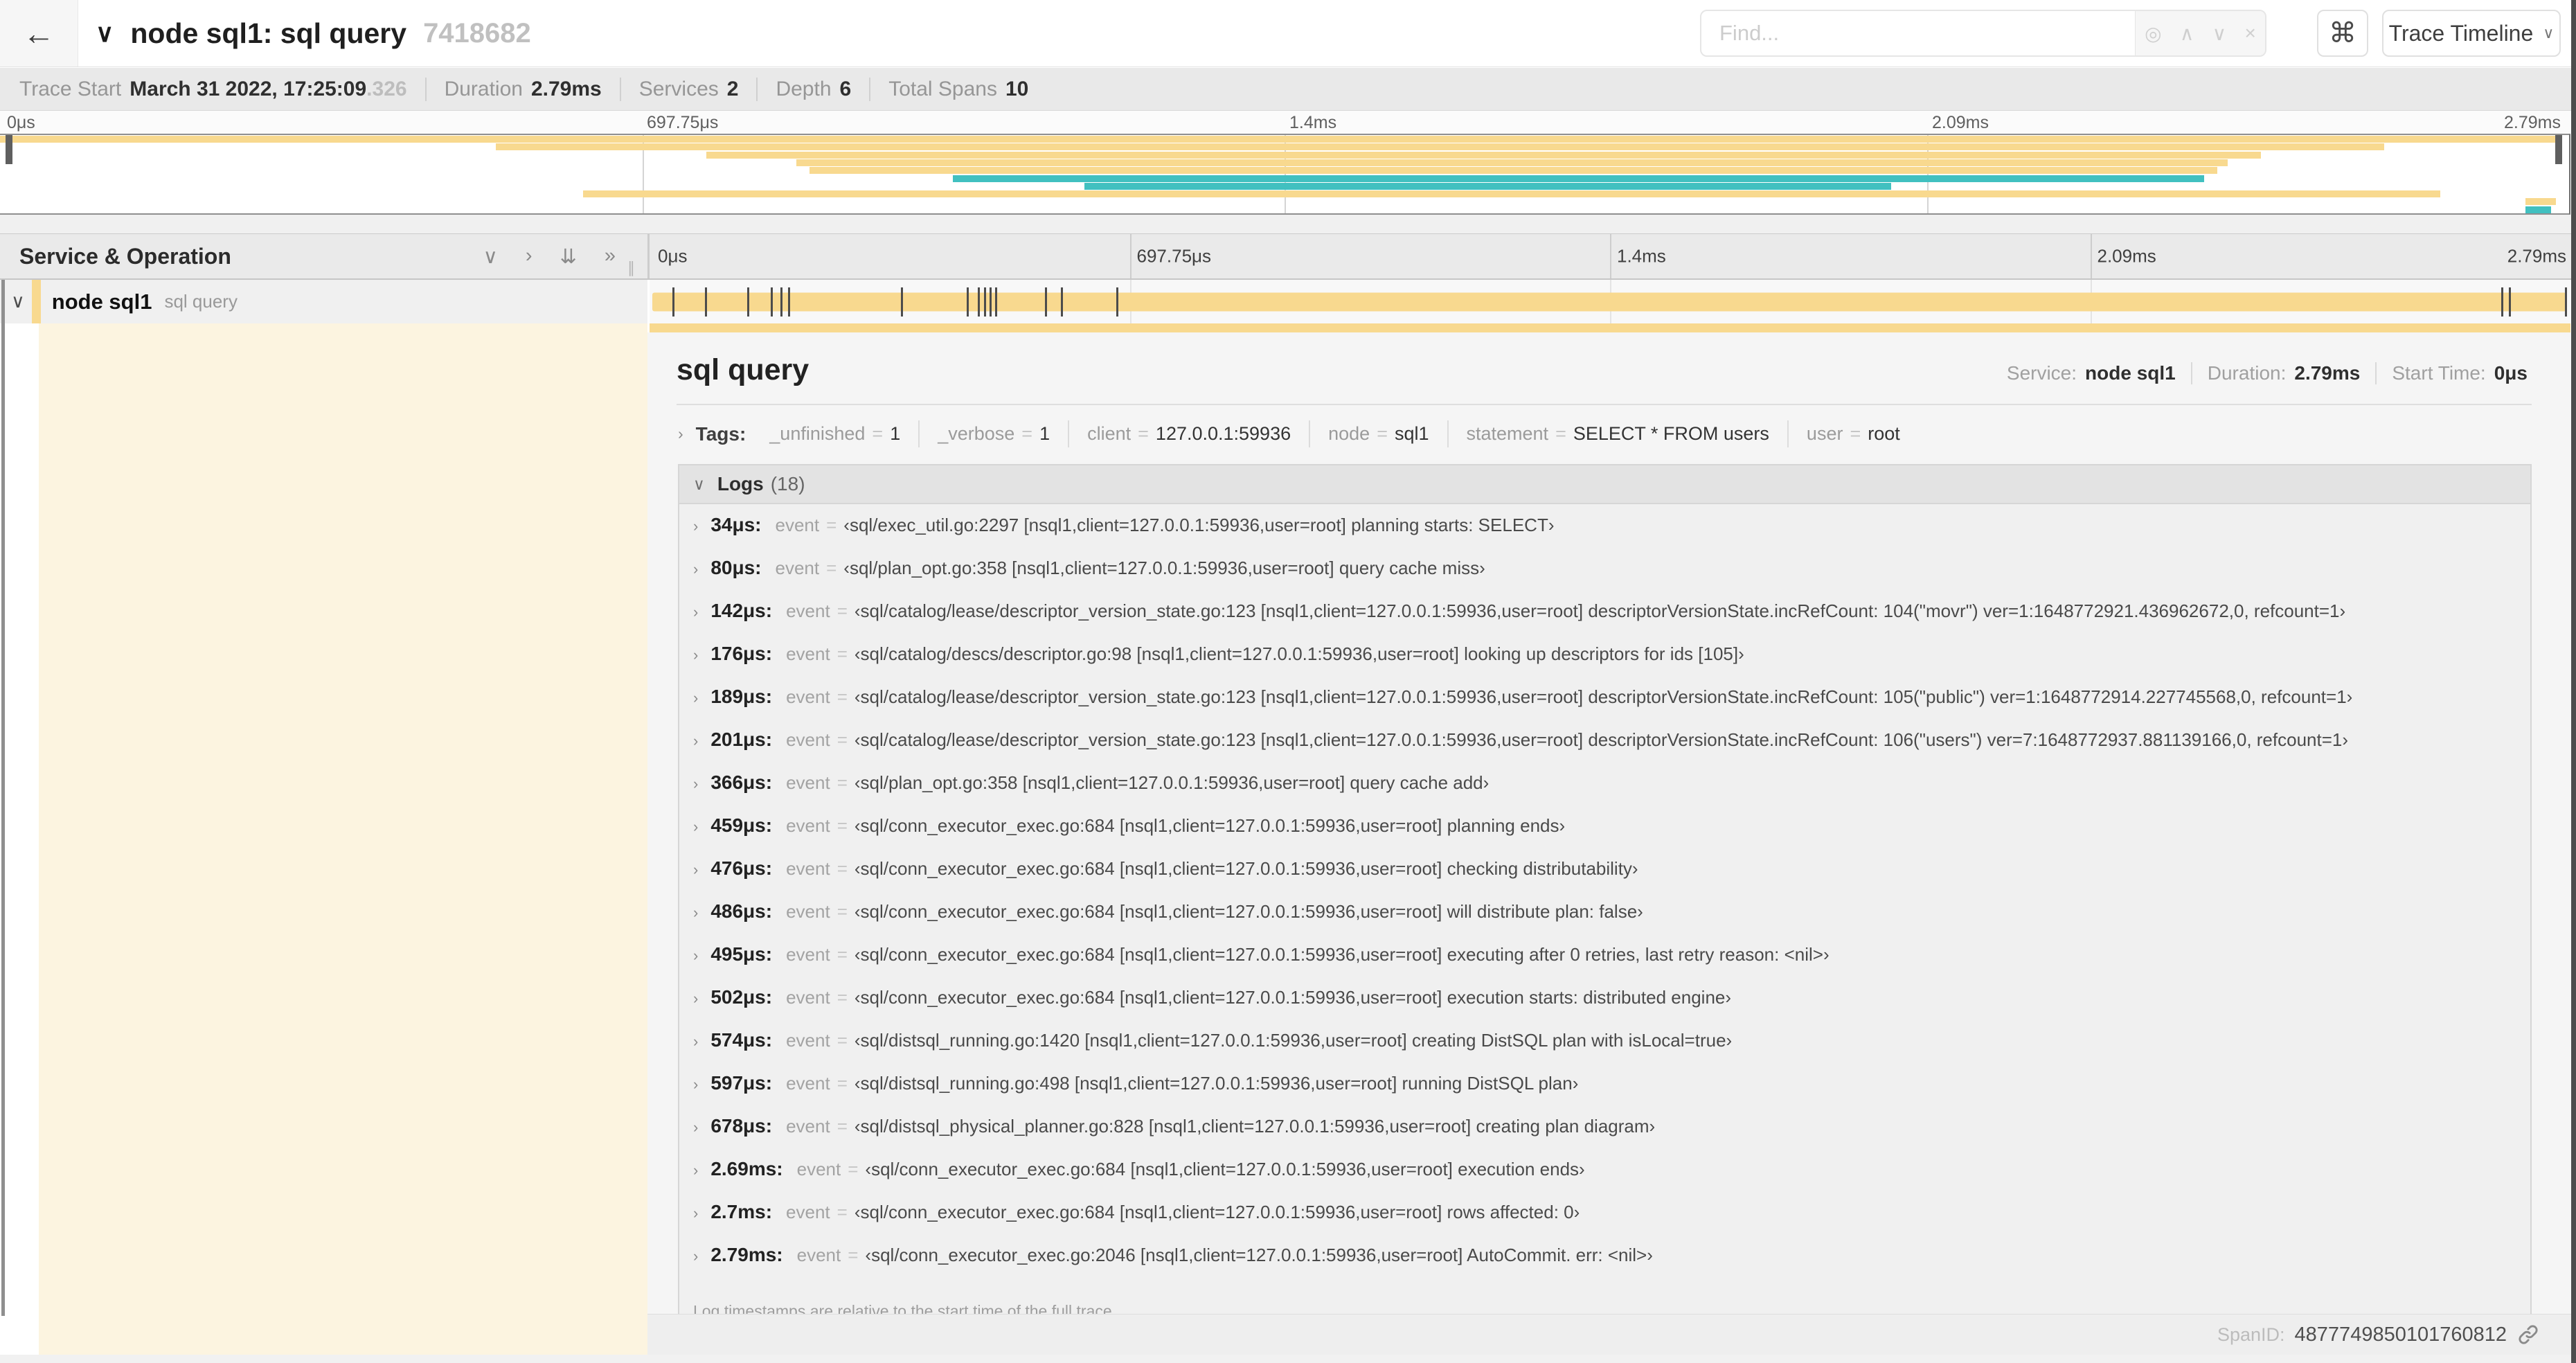 This screenshot has width=2576, height=1363. What do you see at coordinates (2249, 33) in the screenshot?
I see `clear-search-icon: ×` at bounding box center [2249, 33].